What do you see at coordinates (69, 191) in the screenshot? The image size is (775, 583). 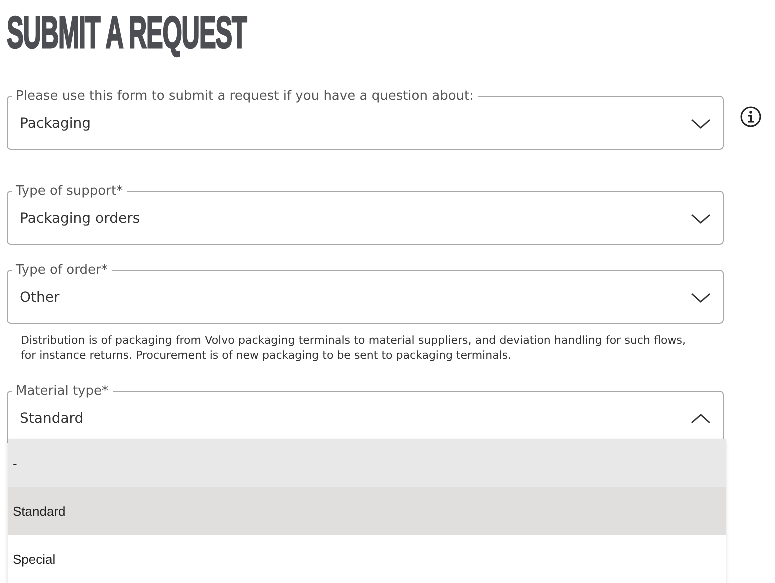 I see `field-label: Type of support*` at bounding box center [69, 191].